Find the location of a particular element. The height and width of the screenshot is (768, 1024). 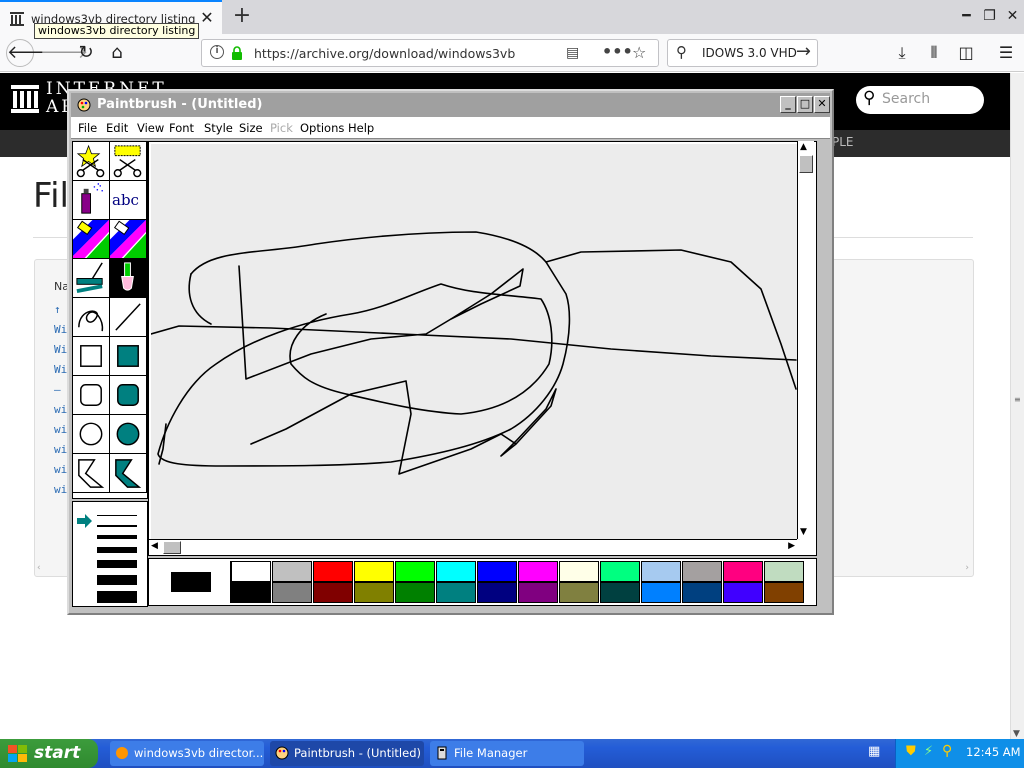

text-tool: abc is located at coordinates (128, 200).